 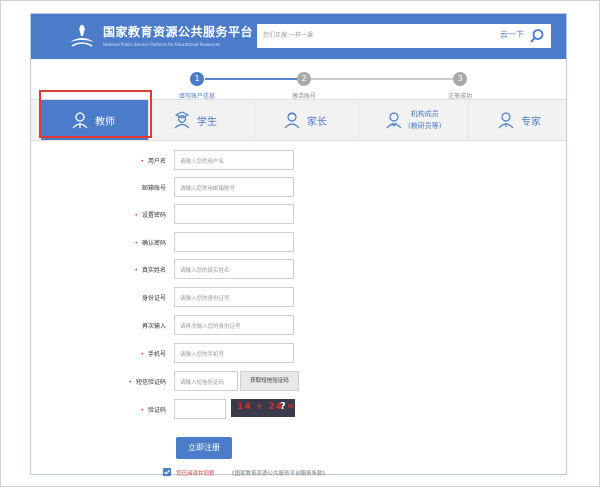 What do you see at coordinates (153, 354) in the screenshot?
I see `phone-label: • 手机号` at bounding box center [153, 354].